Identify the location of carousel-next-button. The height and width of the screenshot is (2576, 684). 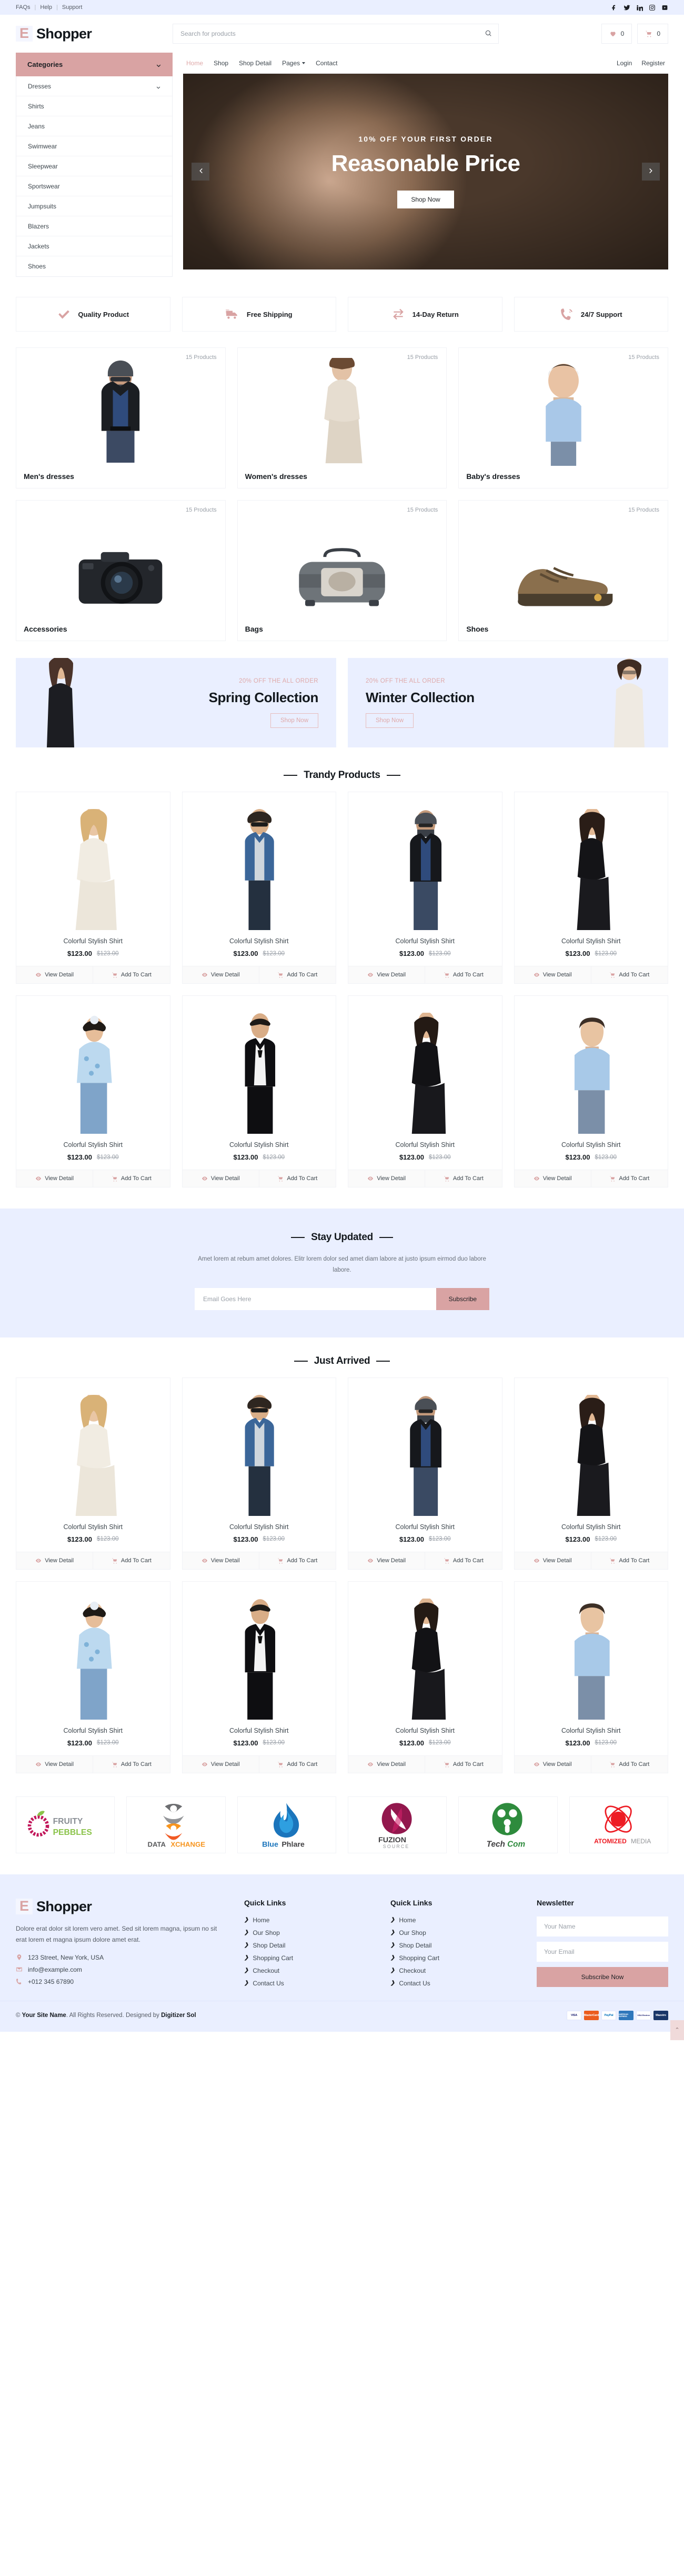
(651, 172).